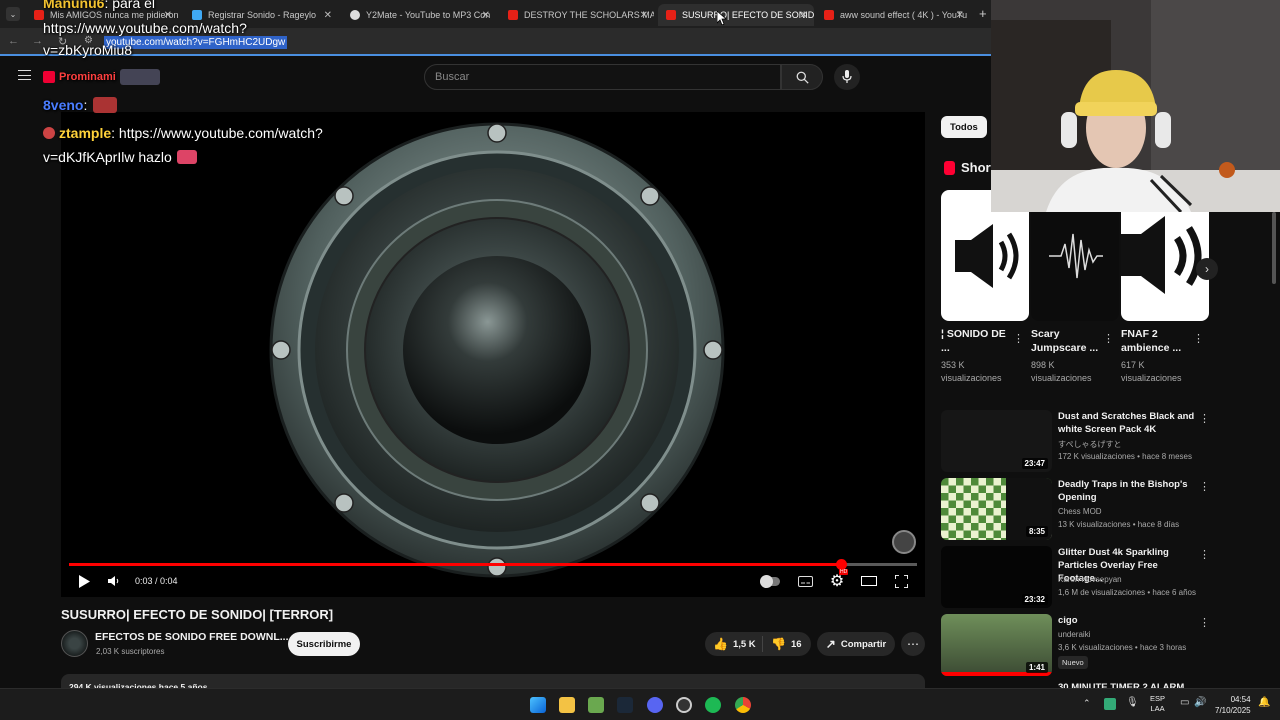  What do you see at coordinates (324, 644) in the screenshot?
I see `subscribe-button: Suscribirme` at bounding box center [324, 644].